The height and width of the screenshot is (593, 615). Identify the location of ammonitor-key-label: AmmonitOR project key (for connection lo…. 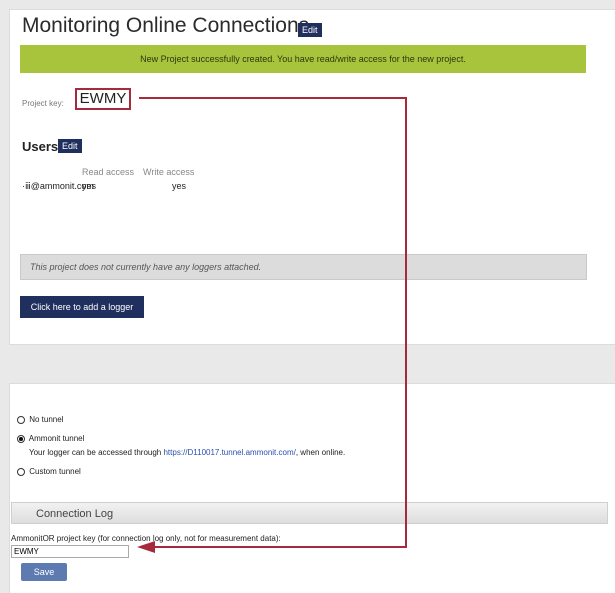
(146, 538).